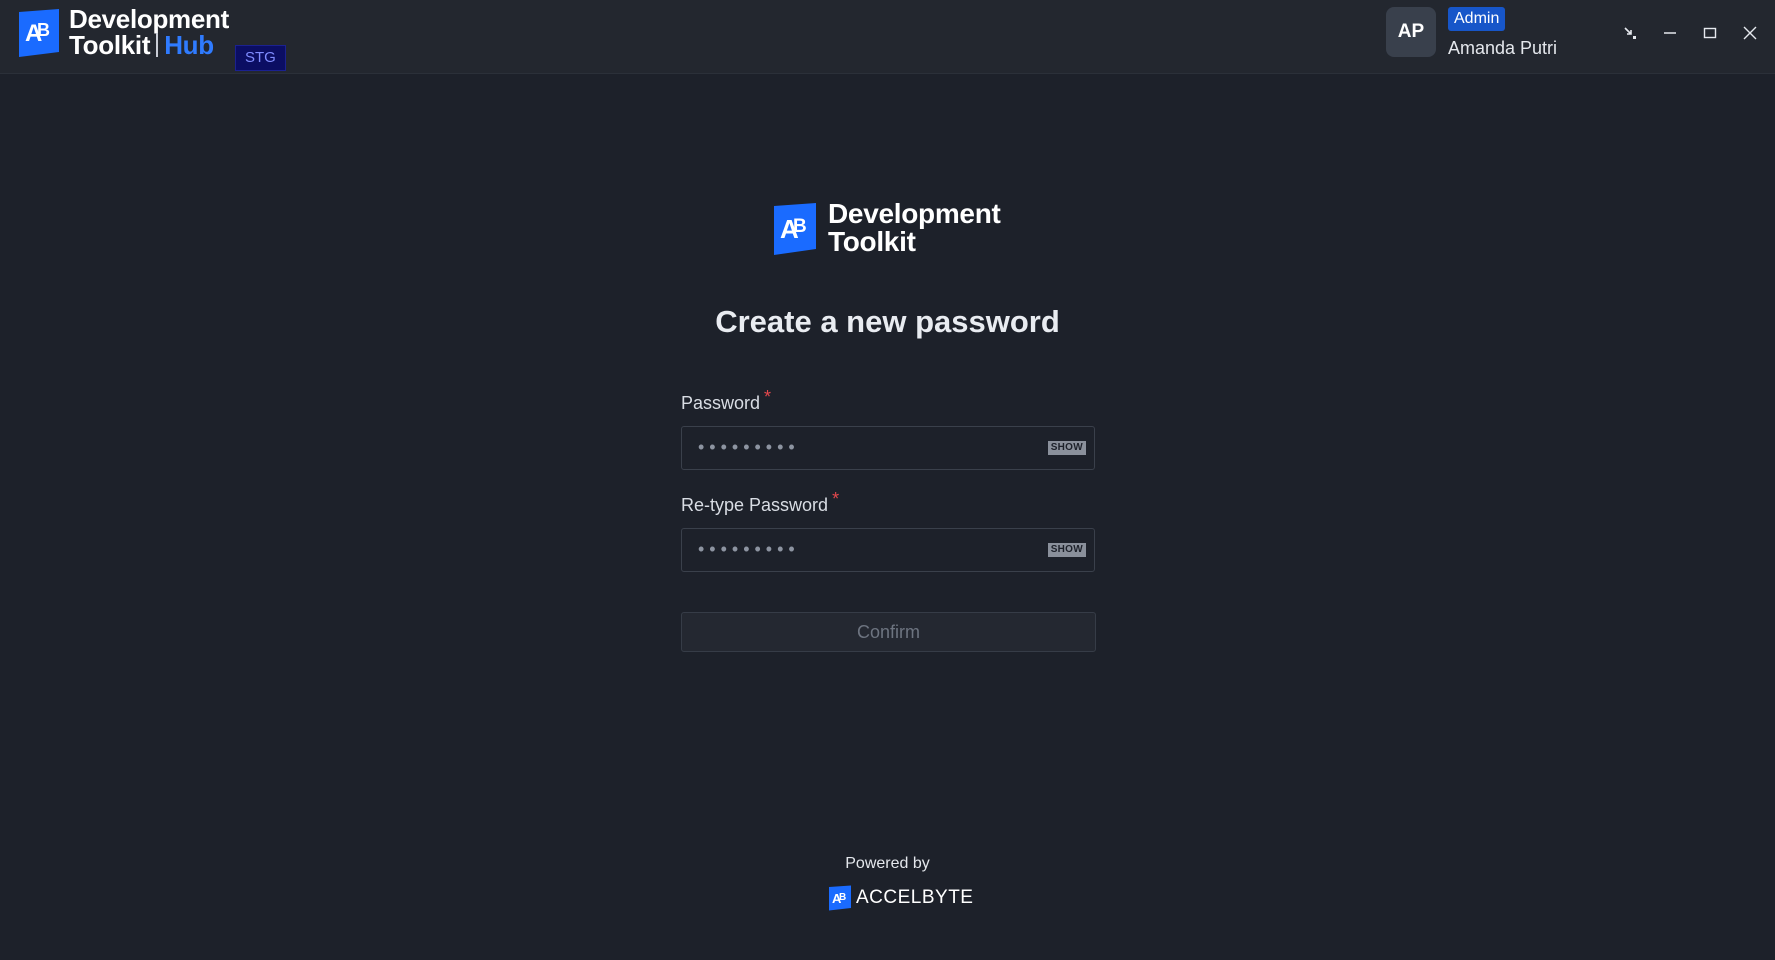 This screenshot has height=960, width=1775. What do you see at coordinates (749, 447) in the screenshot?
I see `password-value: •••••••••` at bounding box center [749, 447].